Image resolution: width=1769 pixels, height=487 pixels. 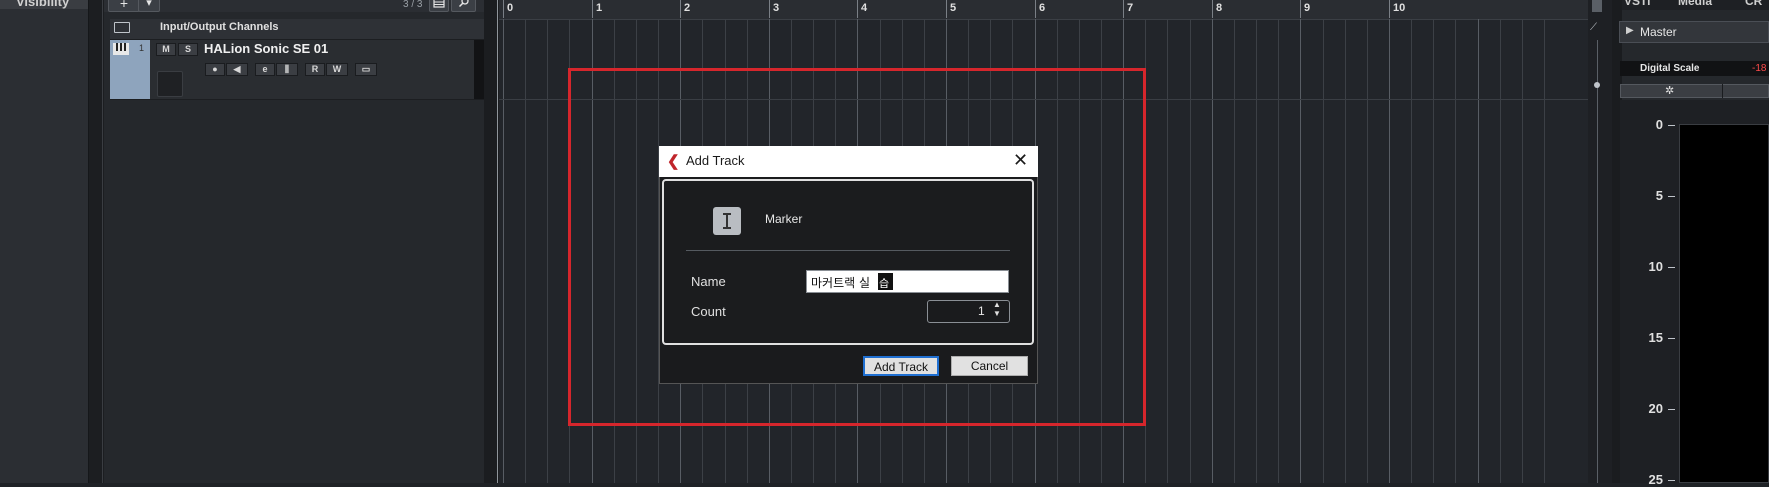 I want to click on write-automation-button: W, so click(x=337, y=69).